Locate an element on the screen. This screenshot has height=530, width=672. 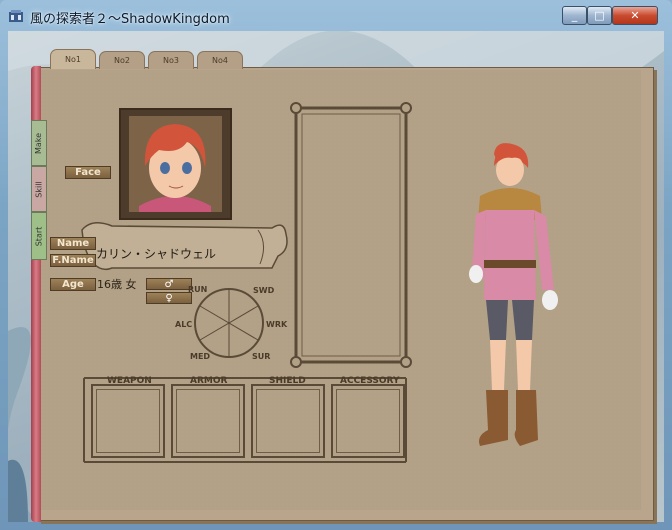
stat-alc: ALC is located at coordinates (184, 324).